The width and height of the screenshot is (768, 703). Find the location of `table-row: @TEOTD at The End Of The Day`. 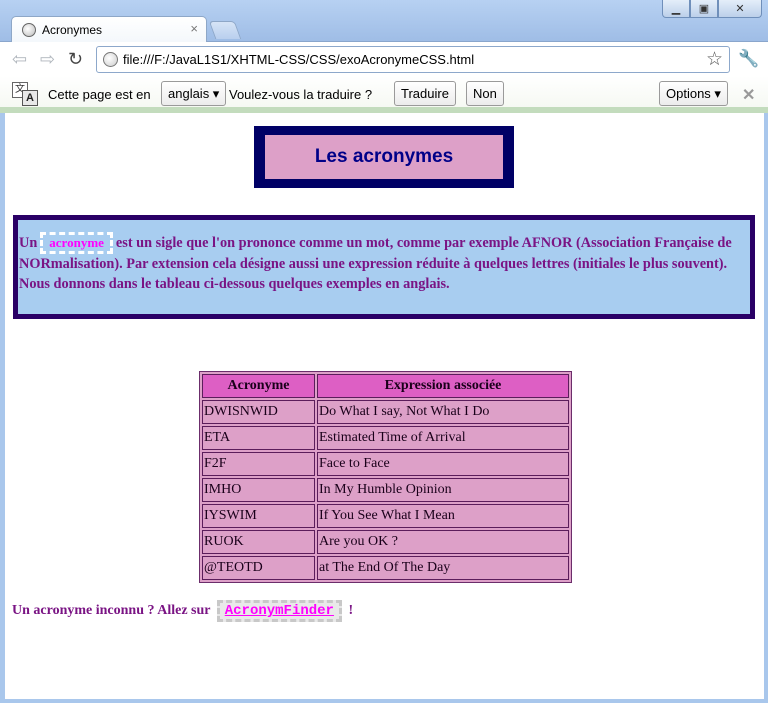

table-row: @TEOTD at The End Of The Day is located at coordinates (385, 568).